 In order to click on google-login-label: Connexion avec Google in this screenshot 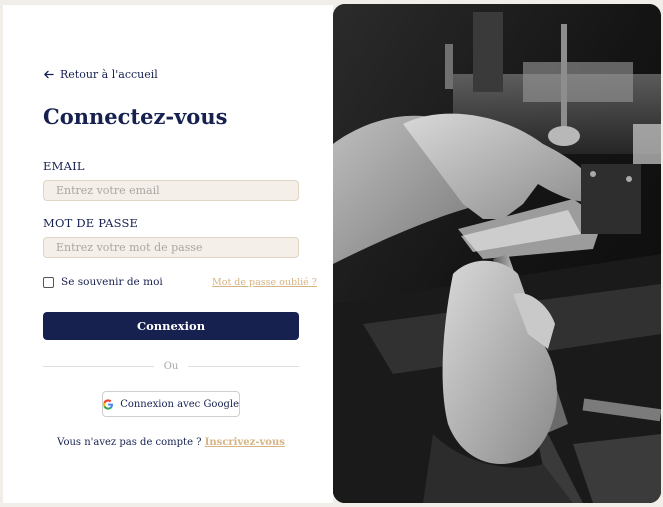, I will do `click(179, 404)`.